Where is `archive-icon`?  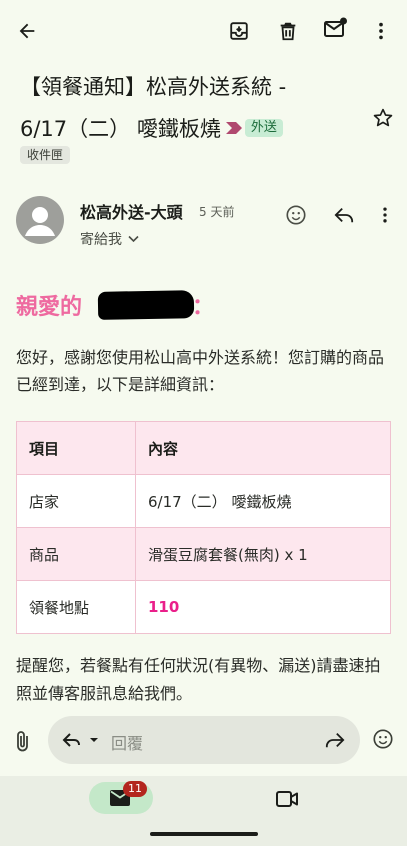 archive-icon is located at coordinates (239, 31).